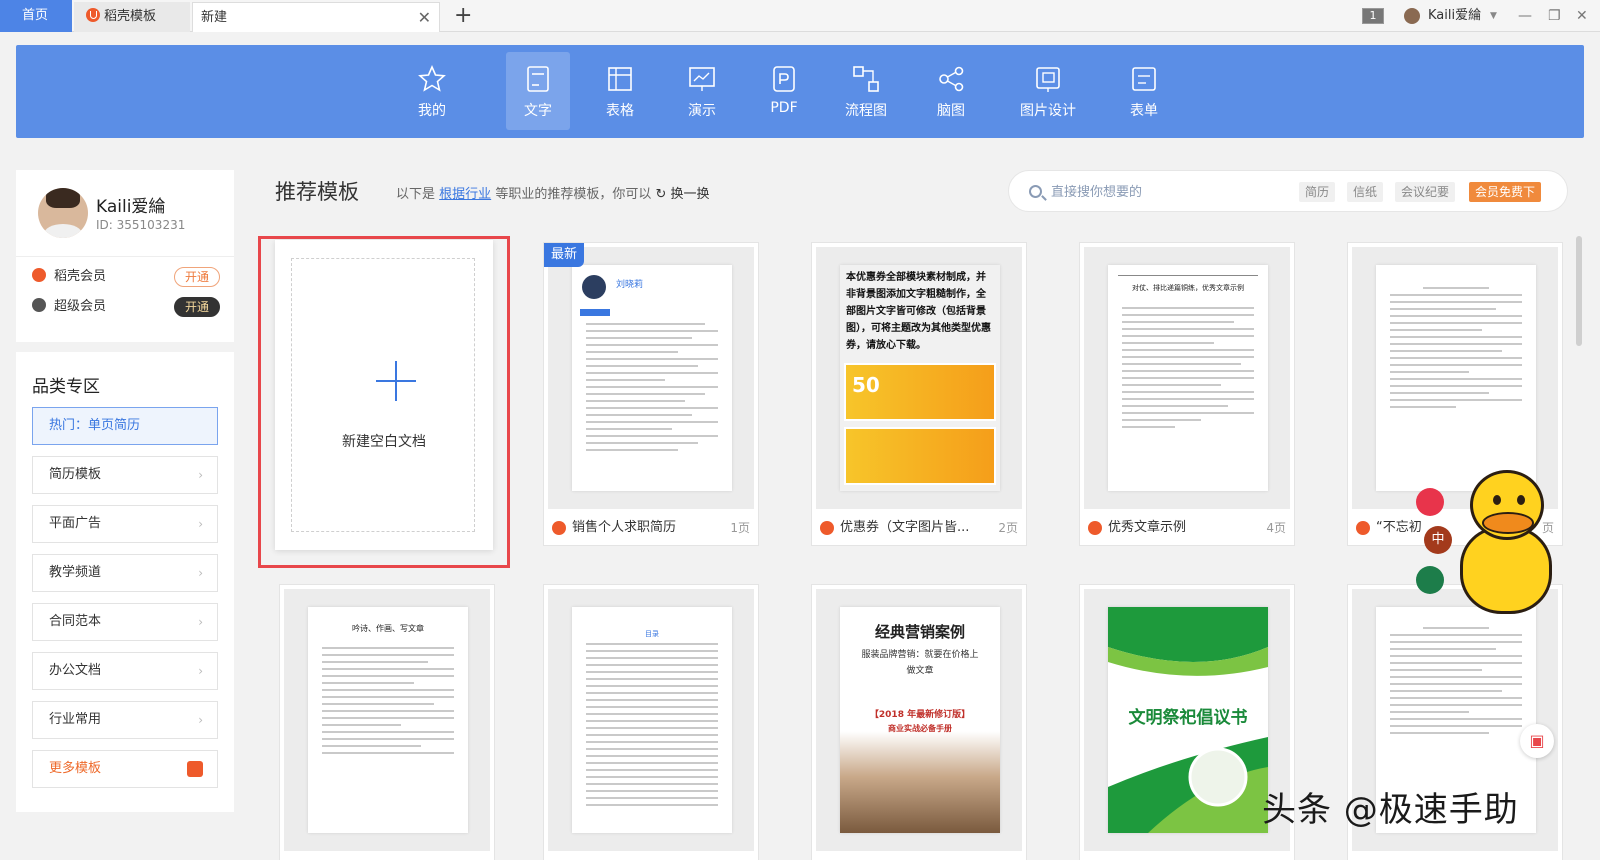 The height and width of the screenshot is (860, 1600). What do you see at coordinates (1582, 16) in the screenshot?
I see `close-window-button: ✕` at bounding box center [1582, 16].